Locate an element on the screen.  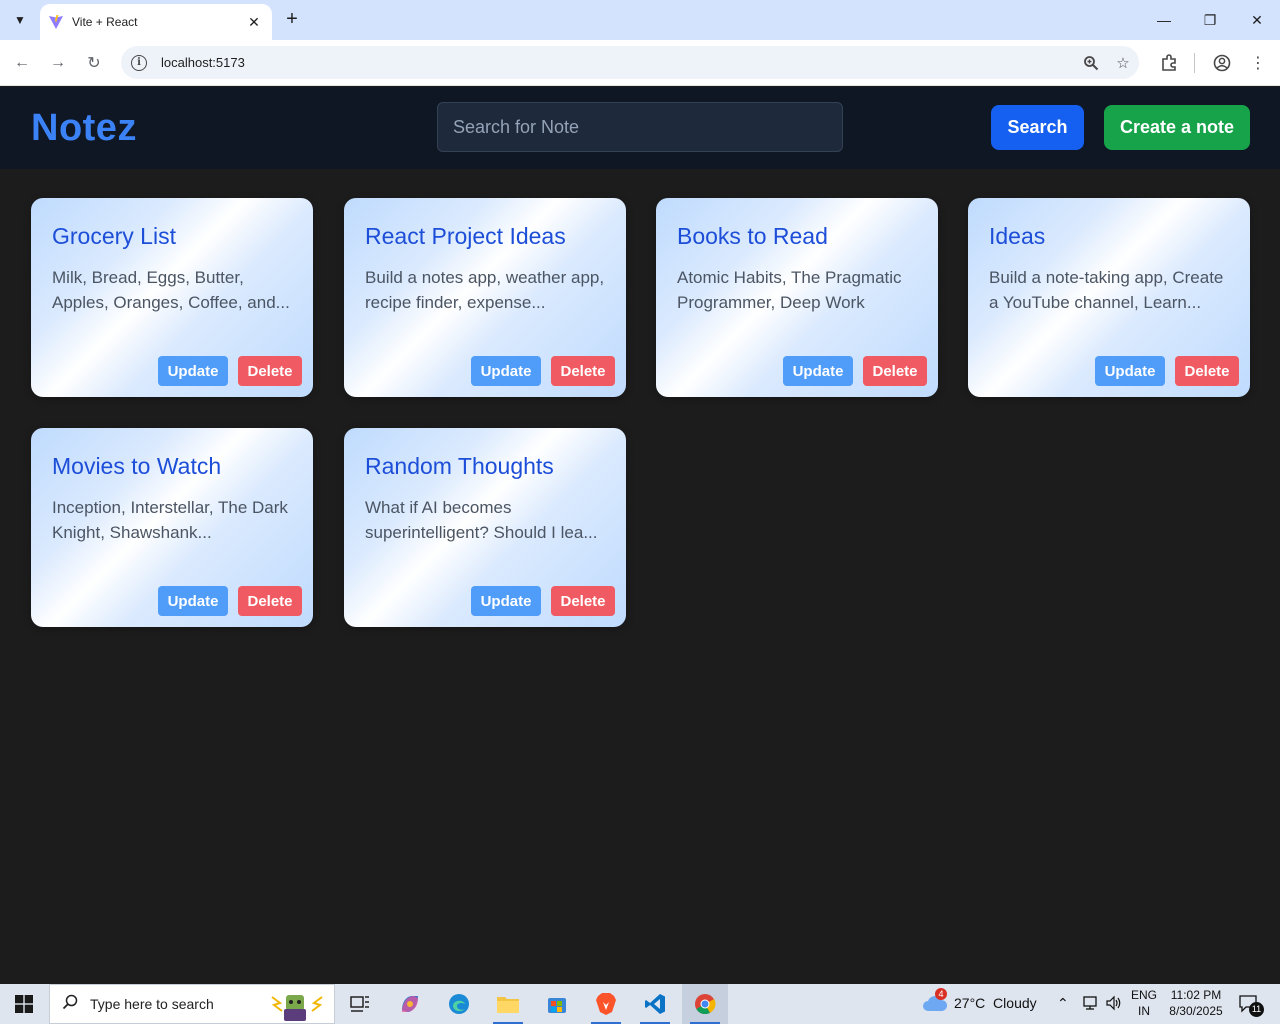
note-search-input is located at coordinates (640, 127).